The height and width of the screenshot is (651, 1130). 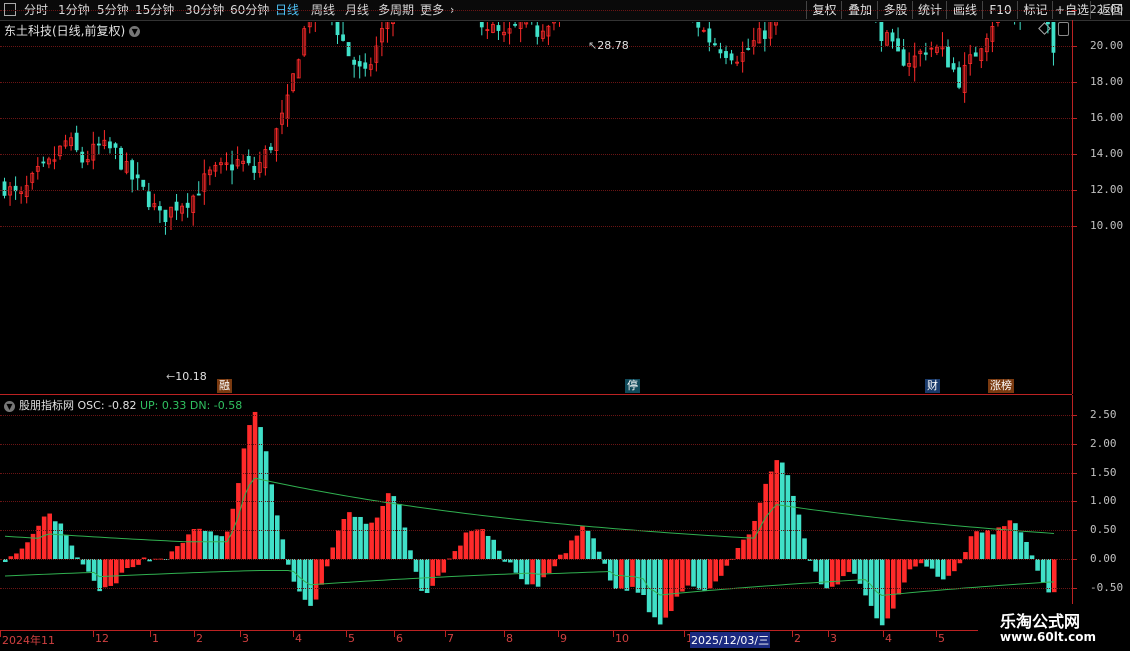 I want to click on price-tick-label: 14.00, so click(x=1107, y=153).